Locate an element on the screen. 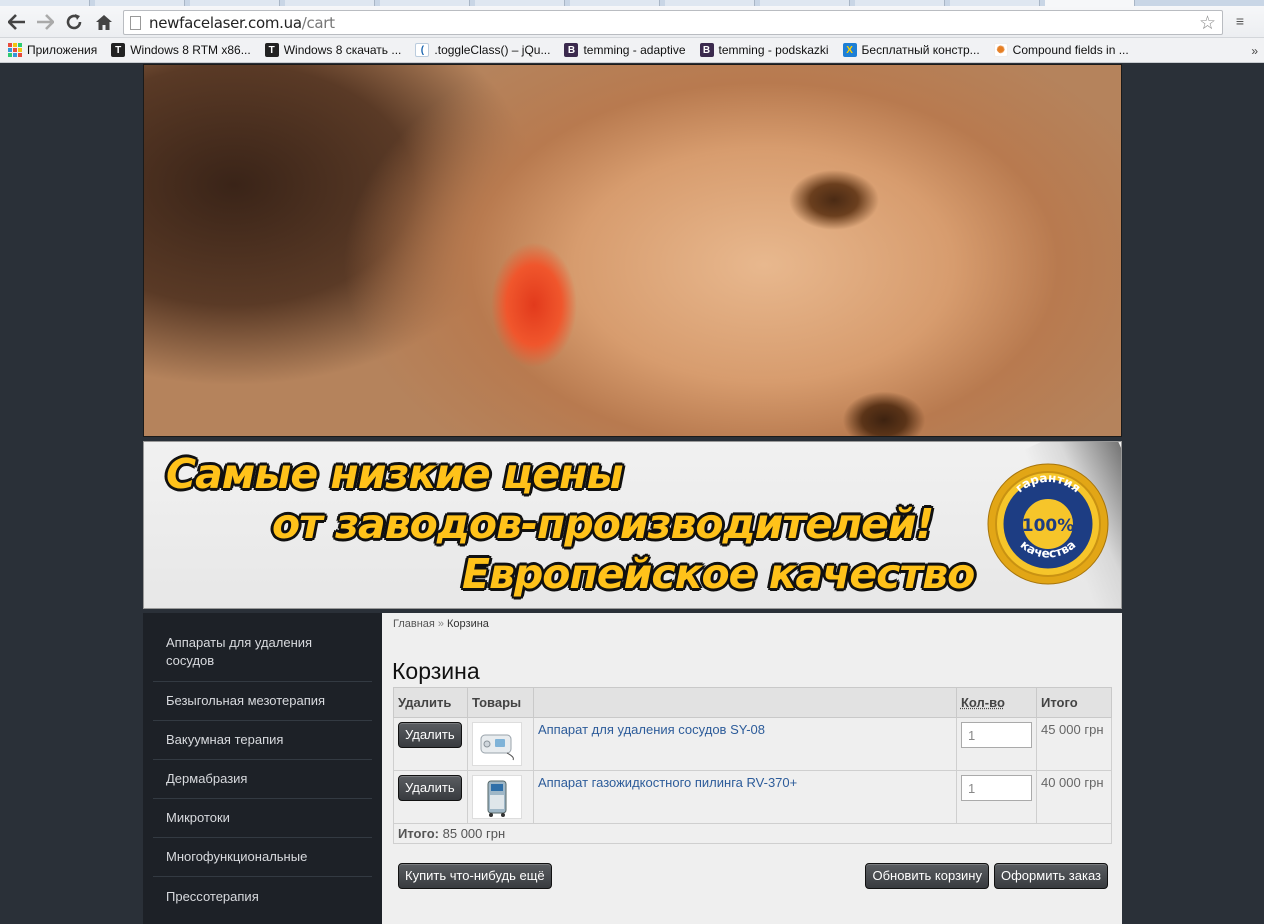  back-icon is located at coordinates (17, 22).